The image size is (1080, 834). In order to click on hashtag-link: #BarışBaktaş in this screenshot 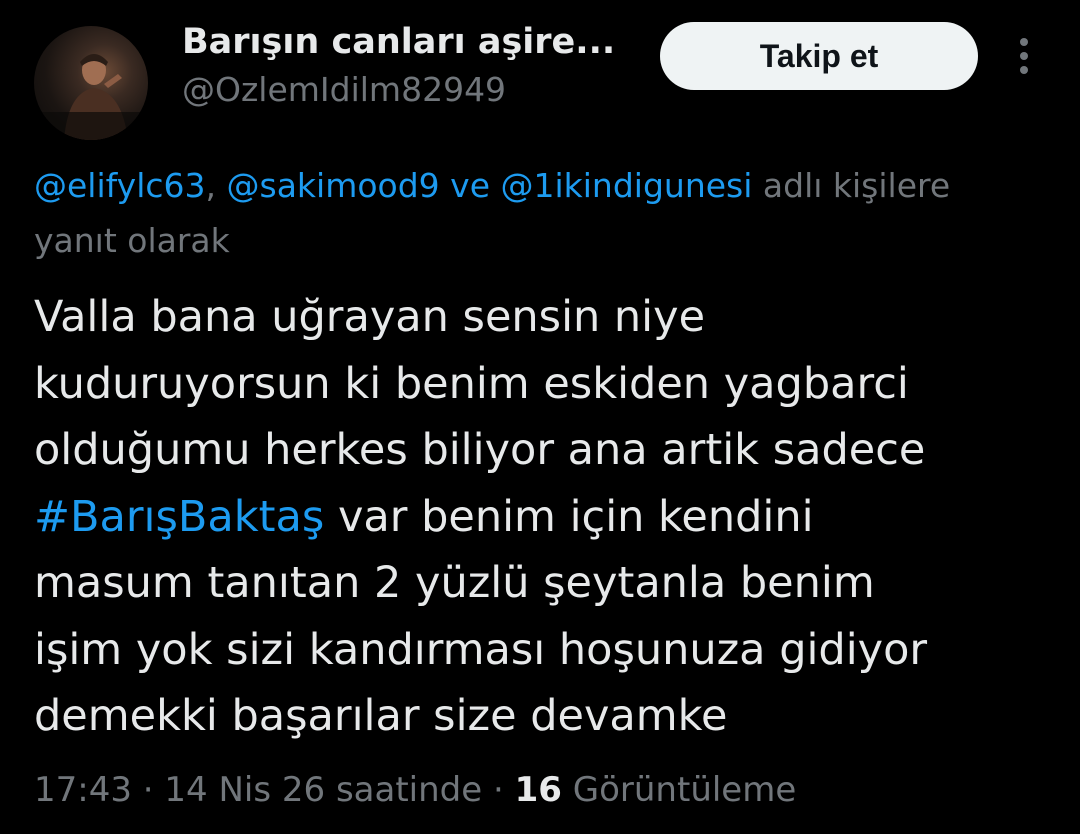, I will do `click(179, 517)`.